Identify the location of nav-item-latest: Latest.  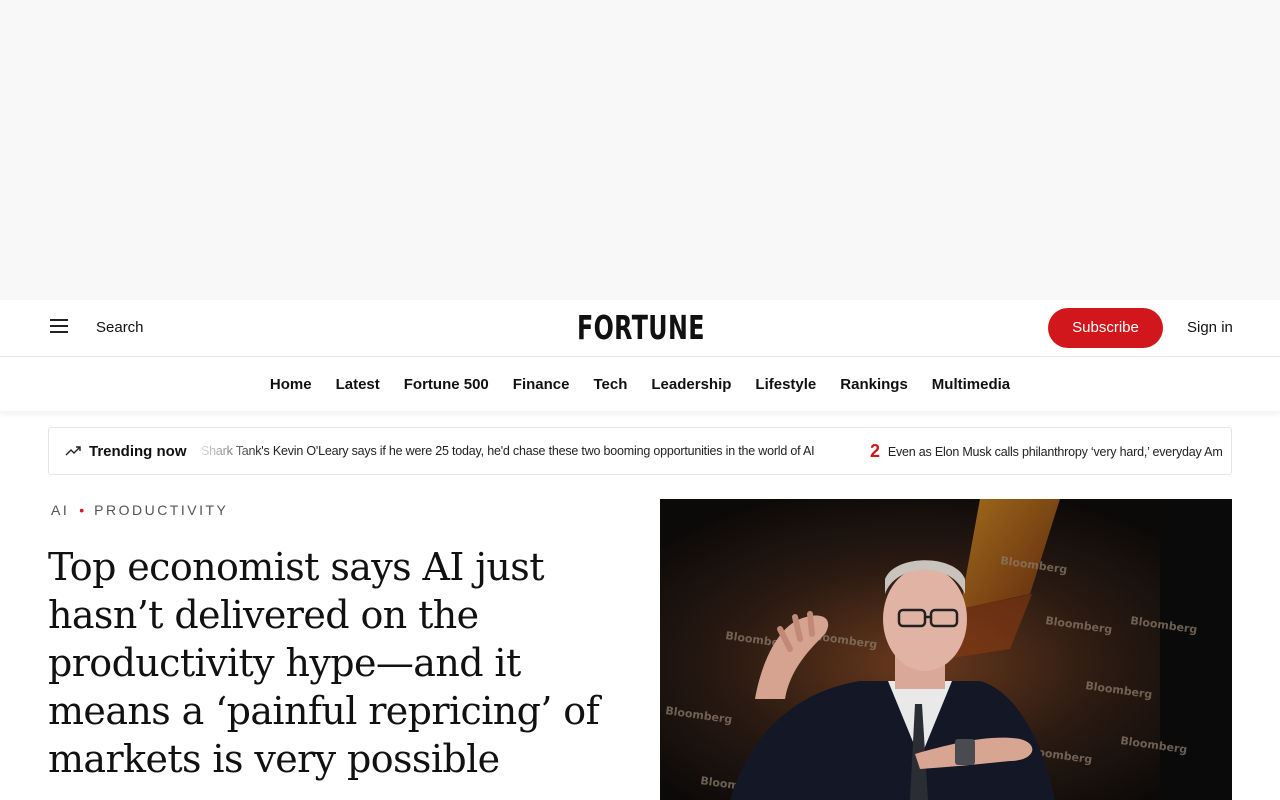
(358, 384).